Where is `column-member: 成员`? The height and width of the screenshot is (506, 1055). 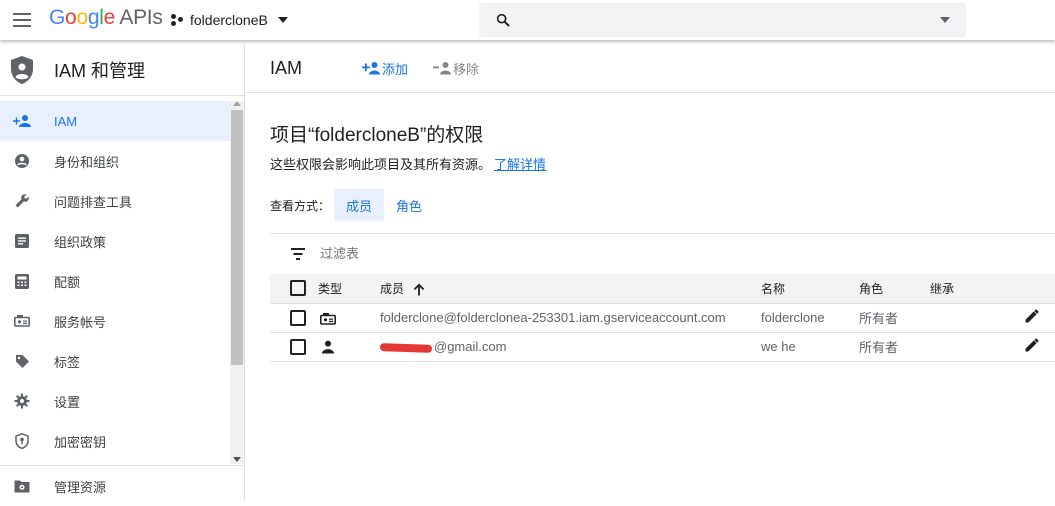
column-member: 成员 is located at coordinates (570, 289).